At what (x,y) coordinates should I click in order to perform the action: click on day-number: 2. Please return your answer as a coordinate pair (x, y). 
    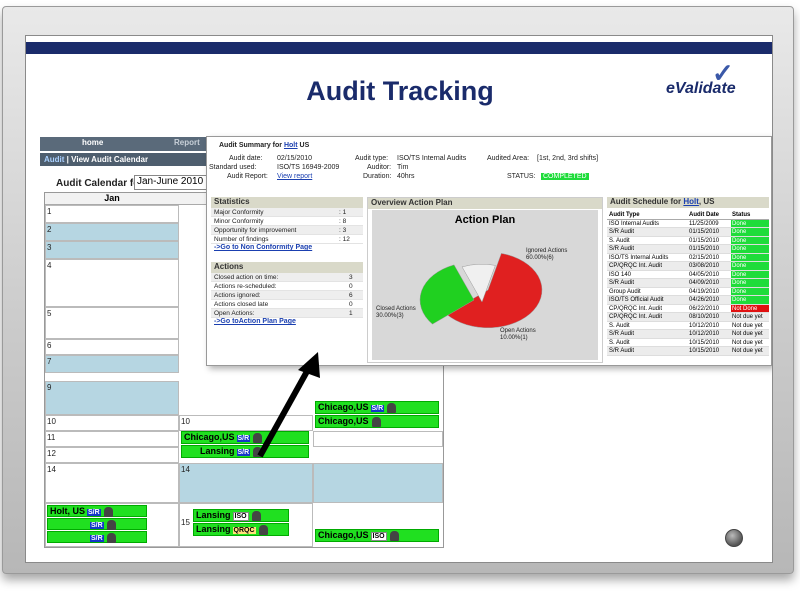
    Looking at the image, I should click on (49, 229).